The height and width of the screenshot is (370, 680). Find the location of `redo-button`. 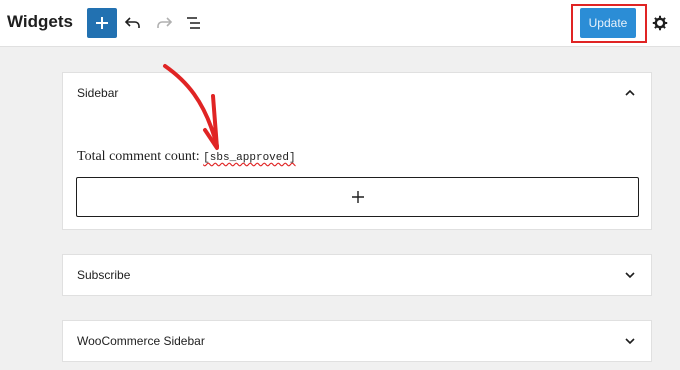

redo-button is located at coordinates (164, 23).